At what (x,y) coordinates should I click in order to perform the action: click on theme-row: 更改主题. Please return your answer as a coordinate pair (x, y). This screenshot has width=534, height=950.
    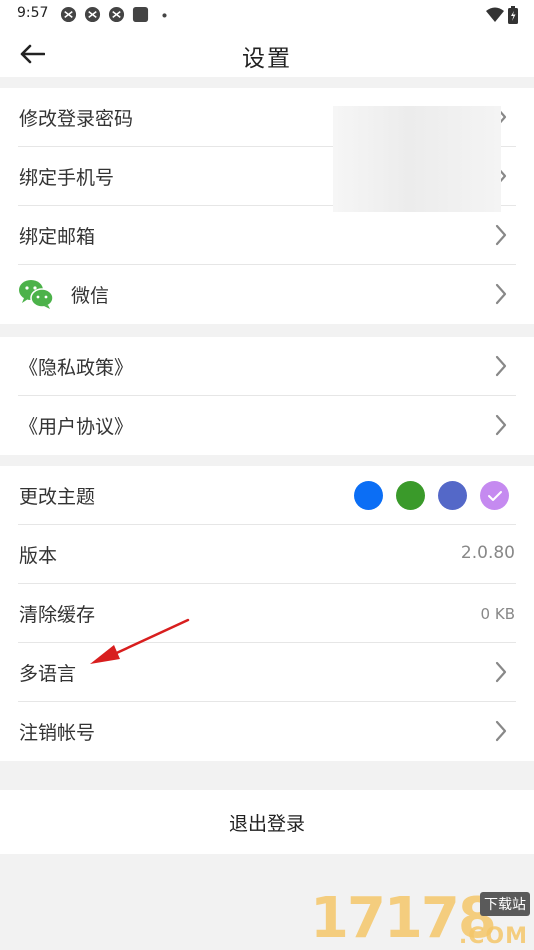
    Looking at the image, I should click on (267, 495).